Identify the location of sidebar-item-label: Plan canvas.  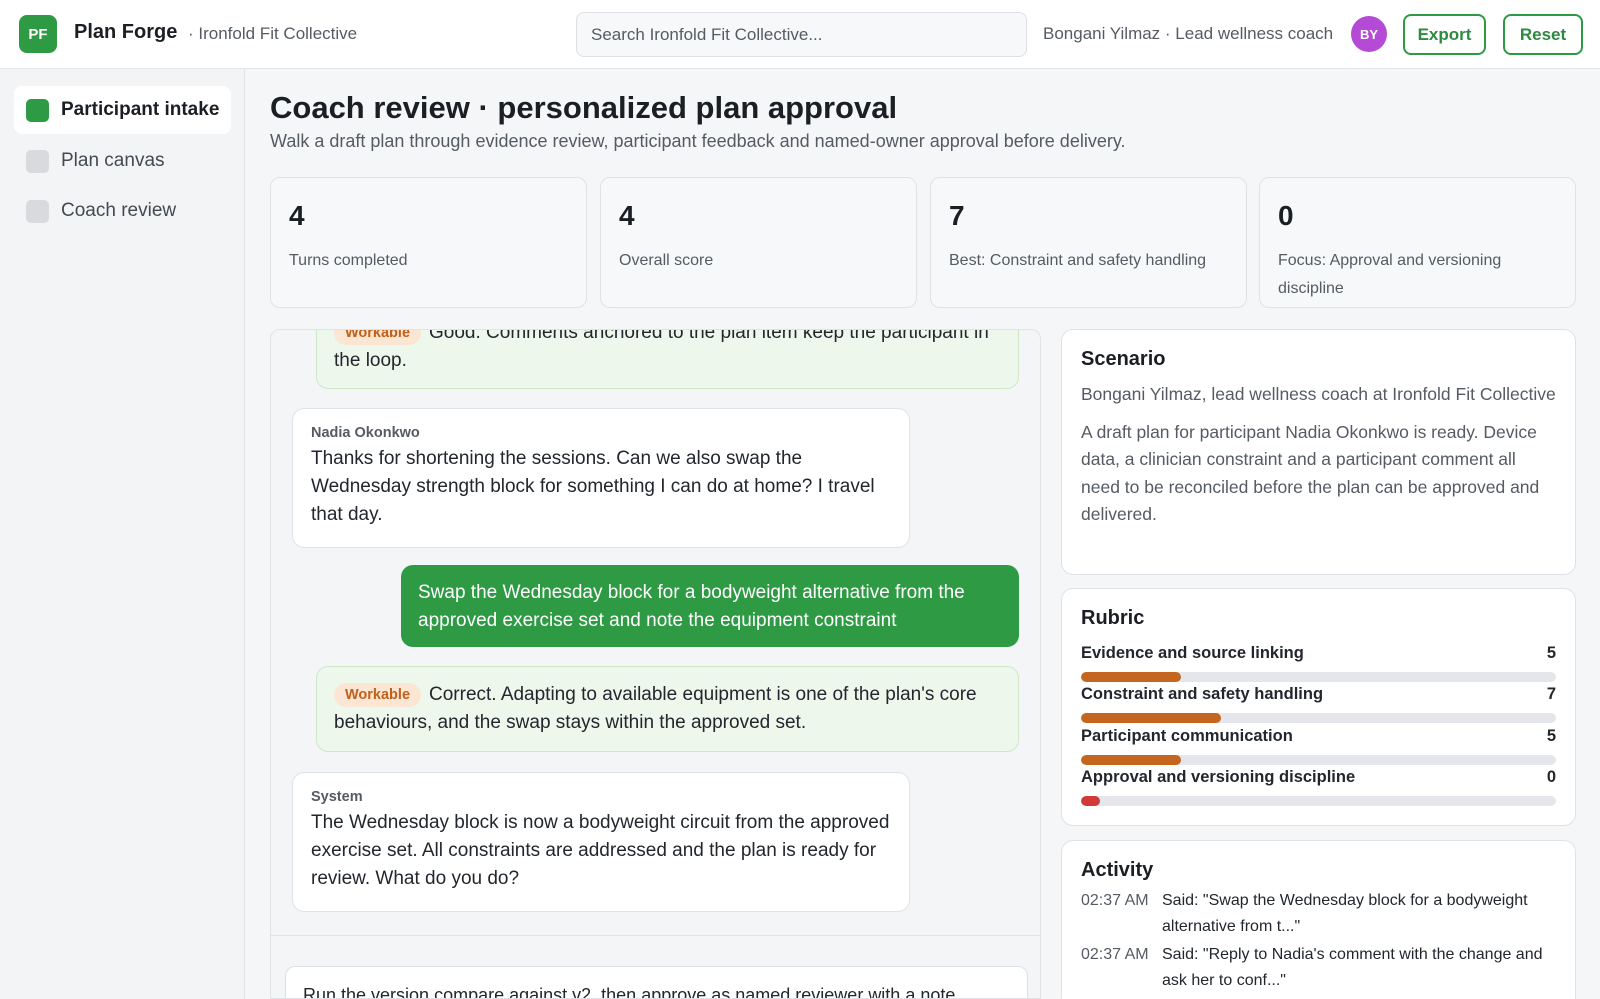
(113, 160).